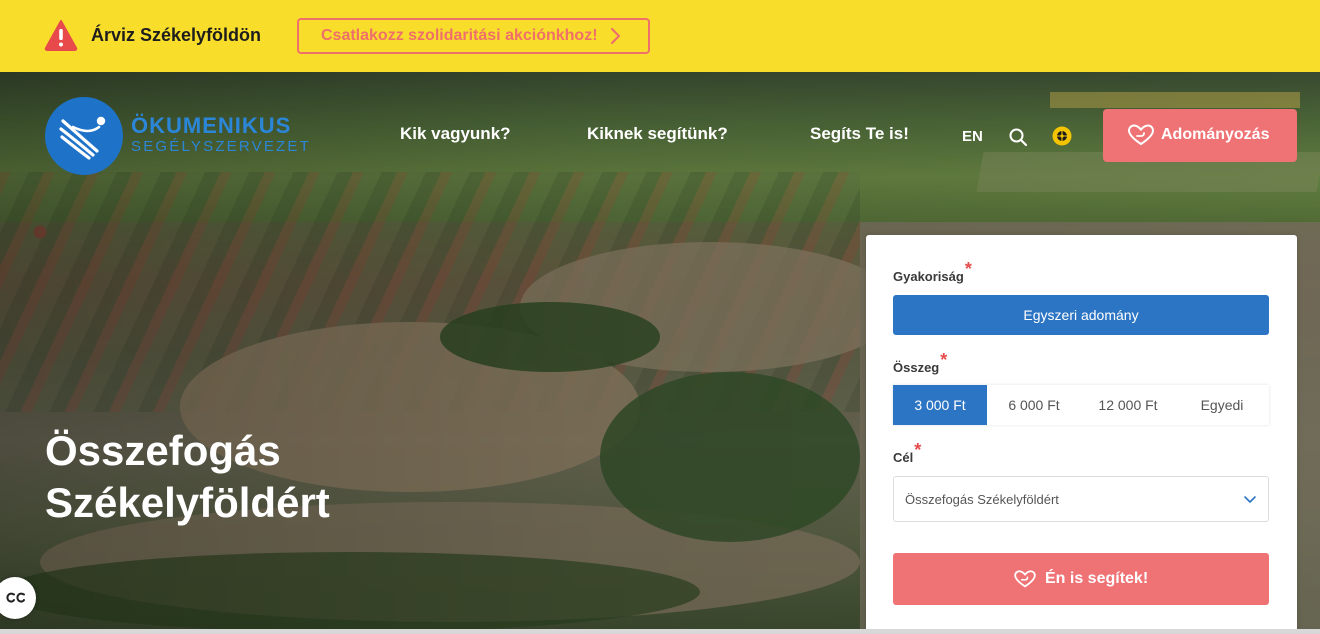 This screenshot has width=1320, height=634. I want to click on solidarity-cta-label: Csatlakozz szolidaritási akciónkhoz!, so click(459, 35).